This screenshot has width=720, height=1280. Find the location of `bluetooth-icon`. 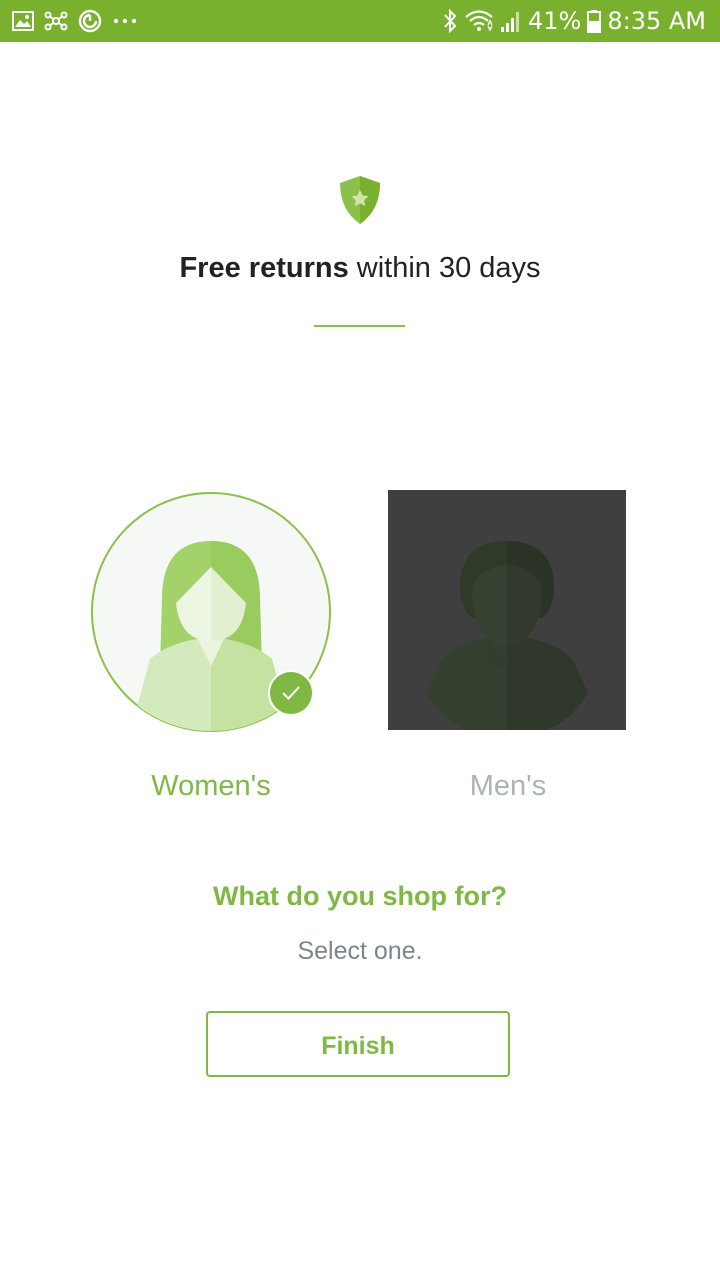

bluetooth-icon is located at coordinates (450, 21).